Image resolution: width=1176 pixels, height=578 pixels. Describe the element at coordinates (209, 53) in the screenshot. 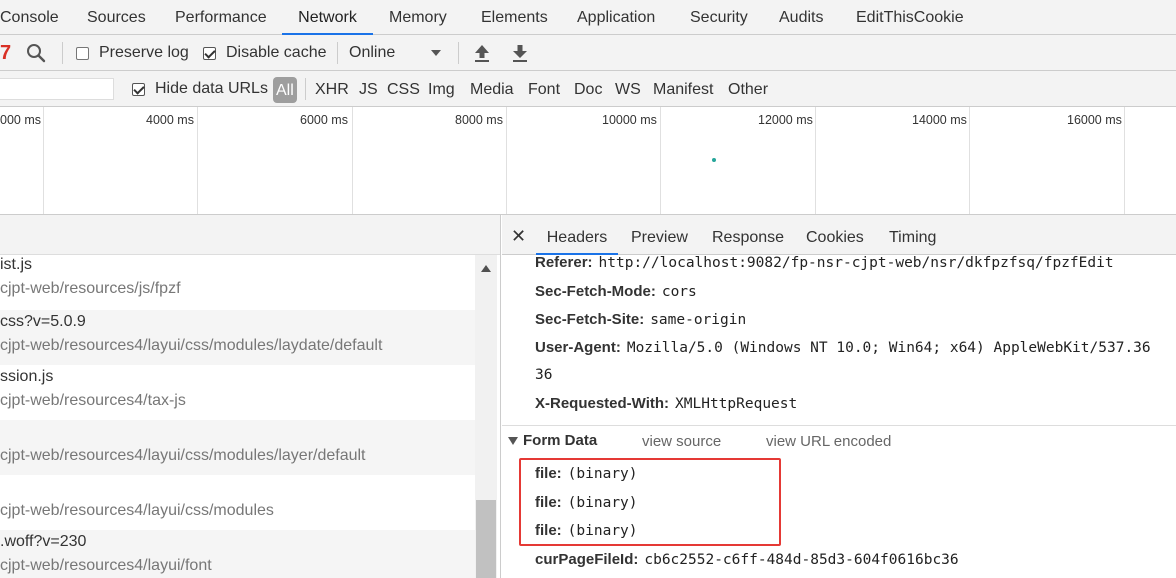

I see `disable-cache-box` at that location.